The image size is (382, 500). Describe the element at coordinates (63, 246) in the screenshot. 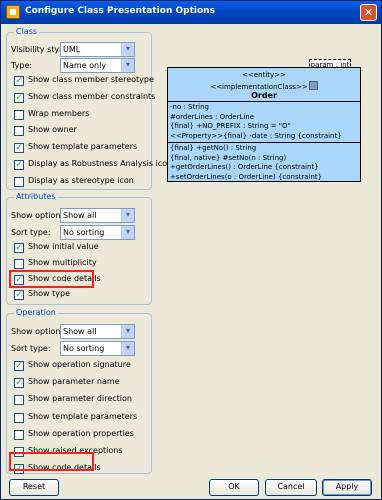

I see `option-label: Show initial value` at that location.